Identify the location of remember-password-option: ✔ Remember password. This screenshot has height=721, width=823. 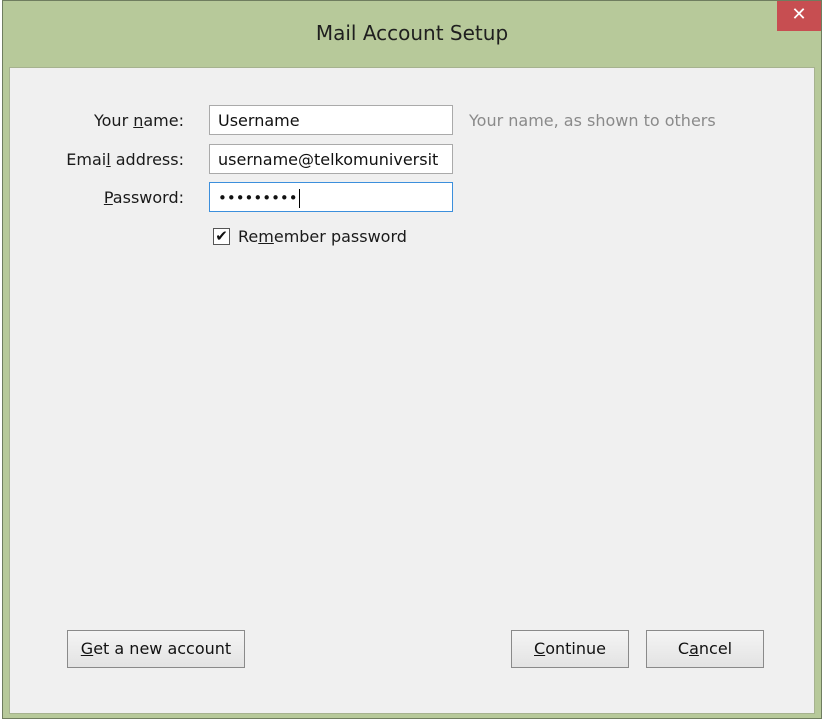
(343, 237).